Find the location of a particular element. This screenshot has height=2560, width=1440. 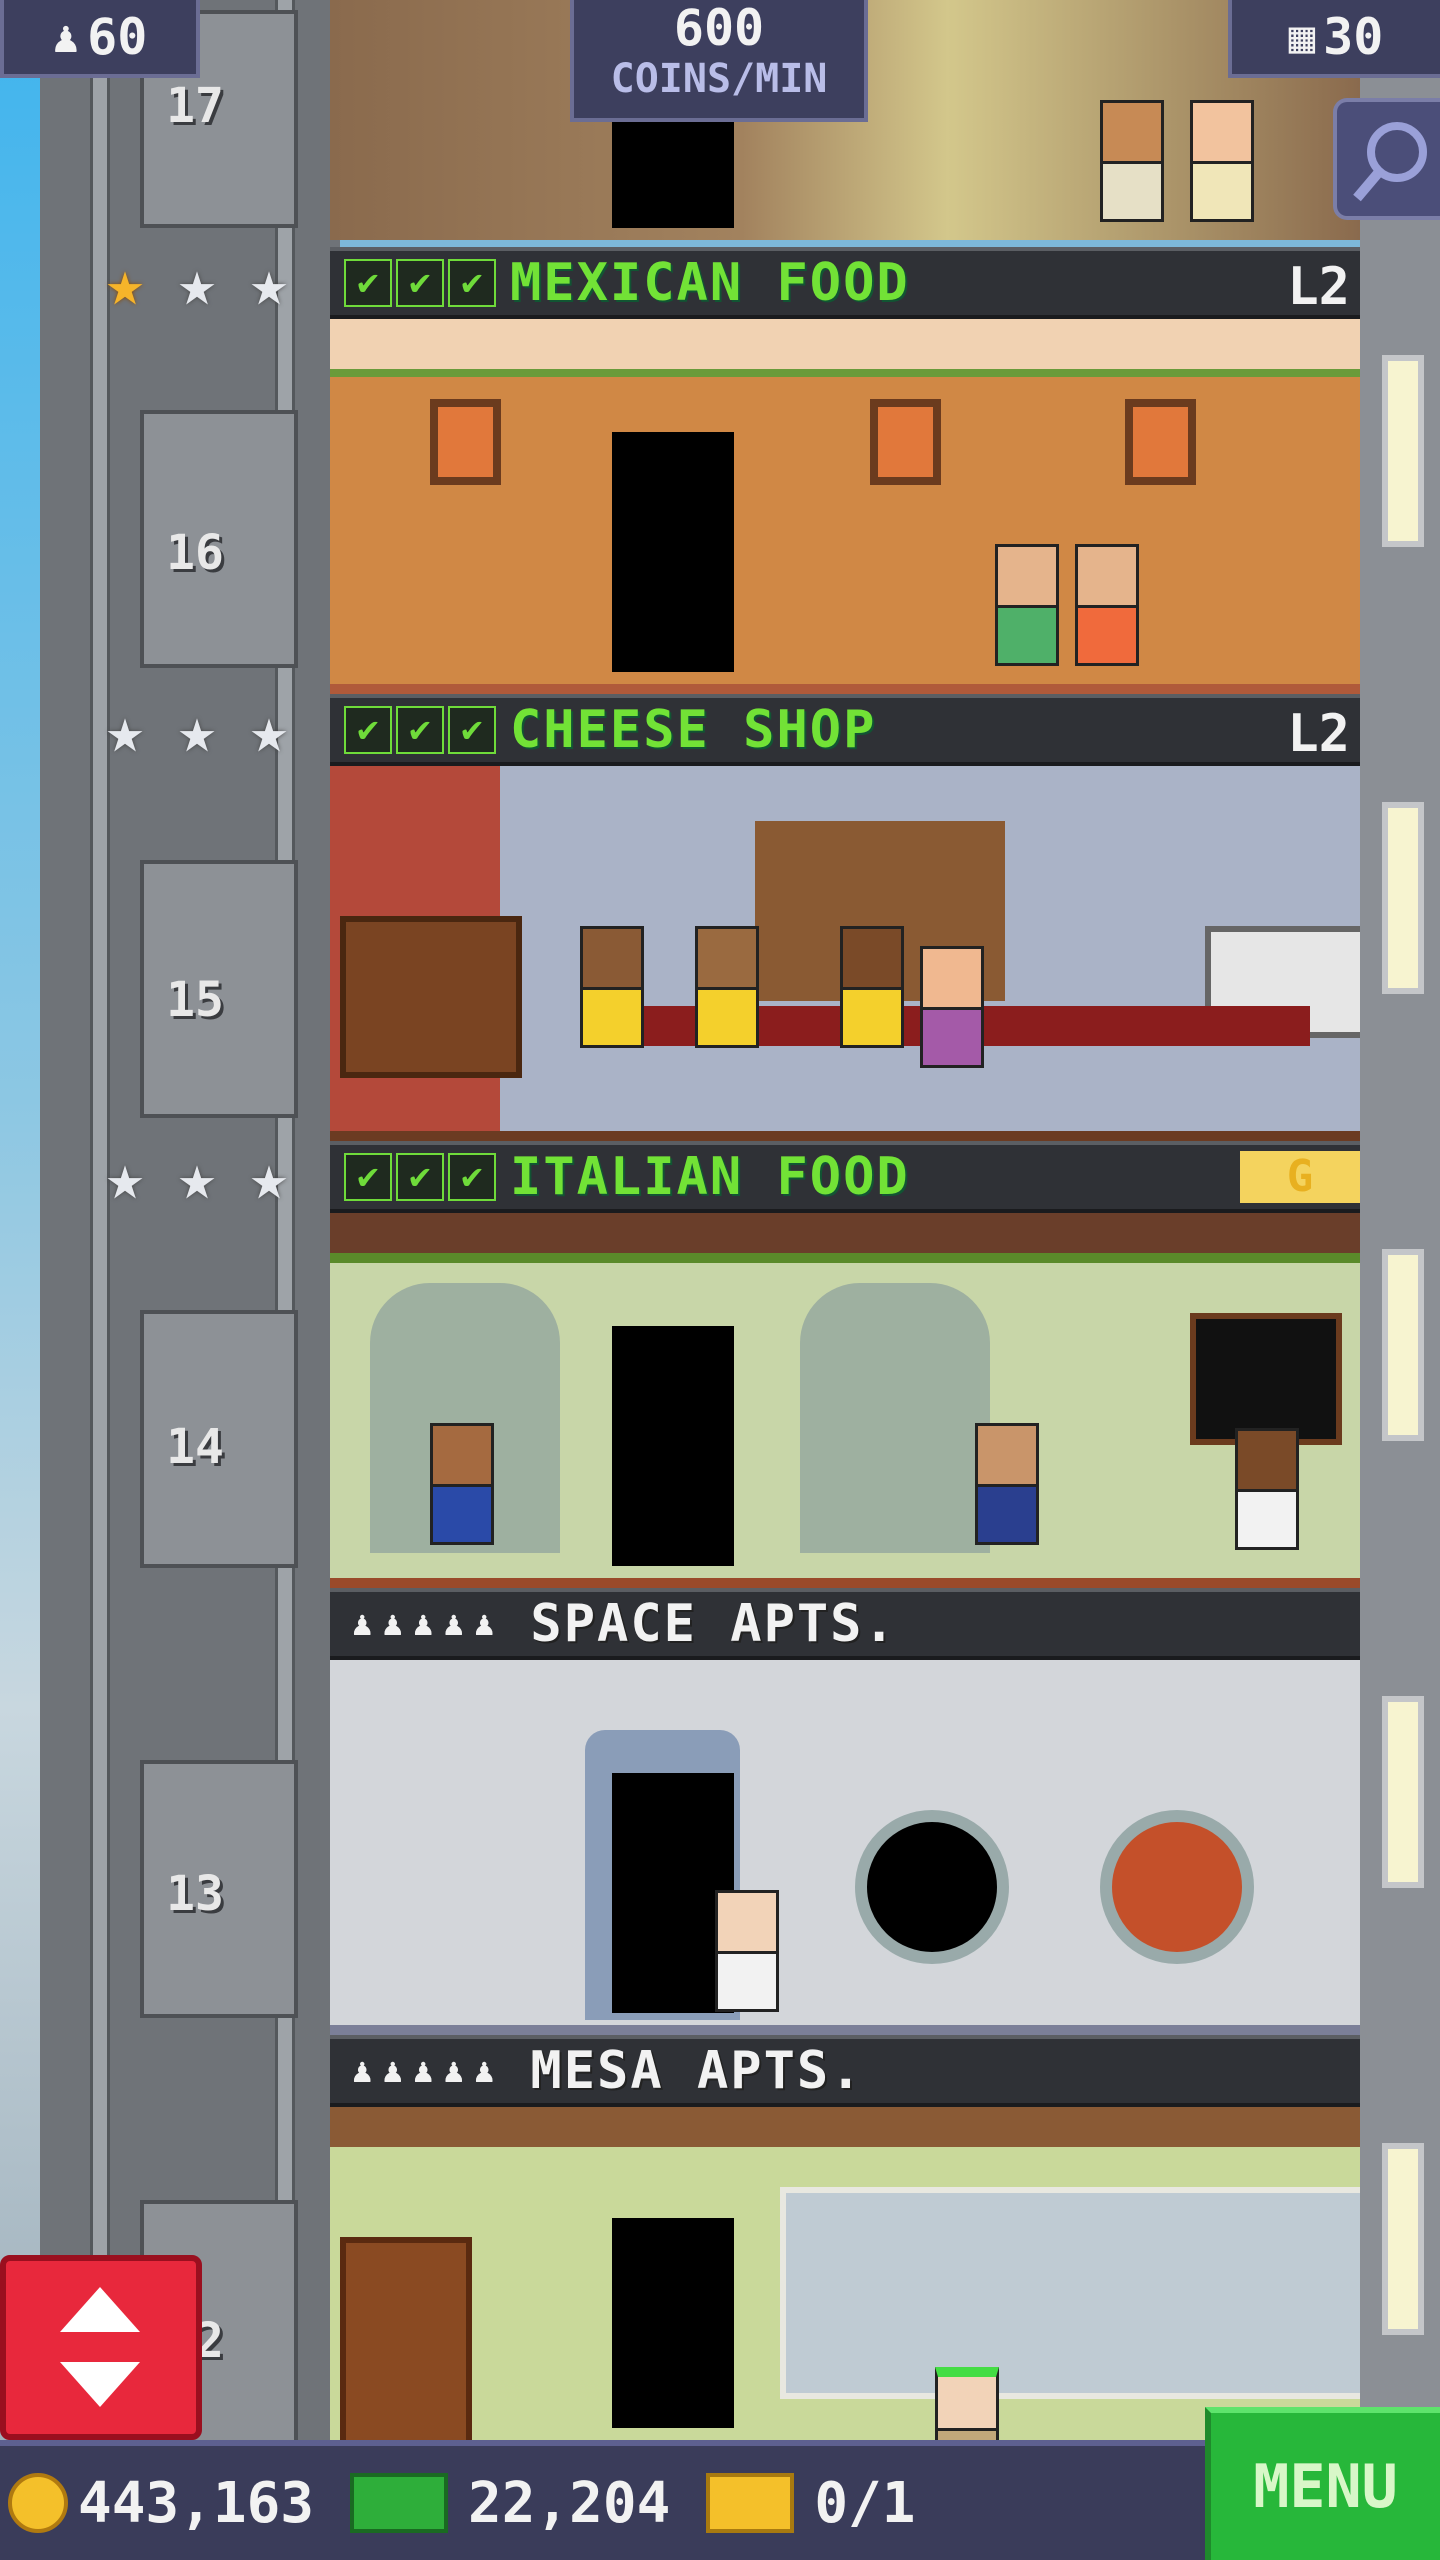

tickets-value: 0/1 is located at coordinates (865, 2503).